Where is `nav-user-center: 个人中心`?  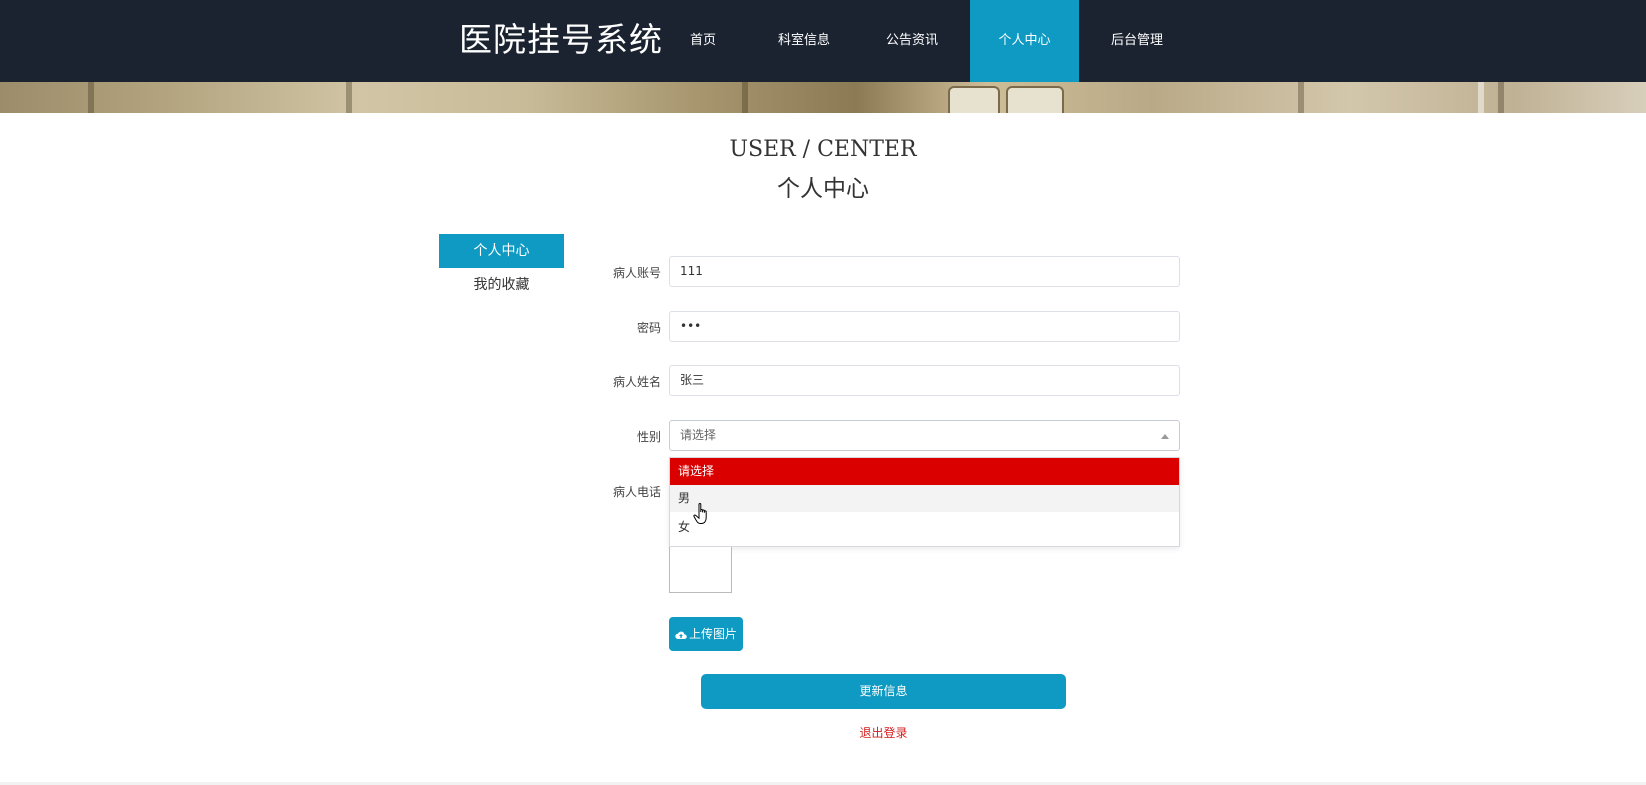
nav-user-center: 个人中心 is located at coordinates (1024, 41).